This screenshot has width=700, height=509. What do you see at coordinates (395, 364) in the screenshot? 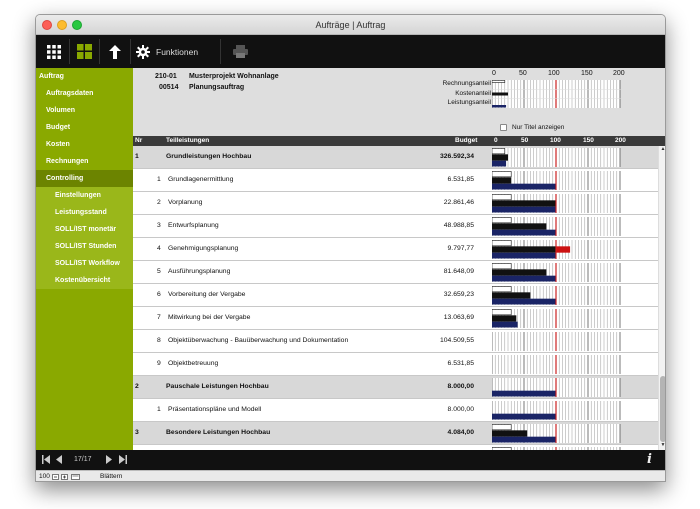
I see `table-row: 9 Objektbetreuung 6.531,85` at bounding box center [395, 364].